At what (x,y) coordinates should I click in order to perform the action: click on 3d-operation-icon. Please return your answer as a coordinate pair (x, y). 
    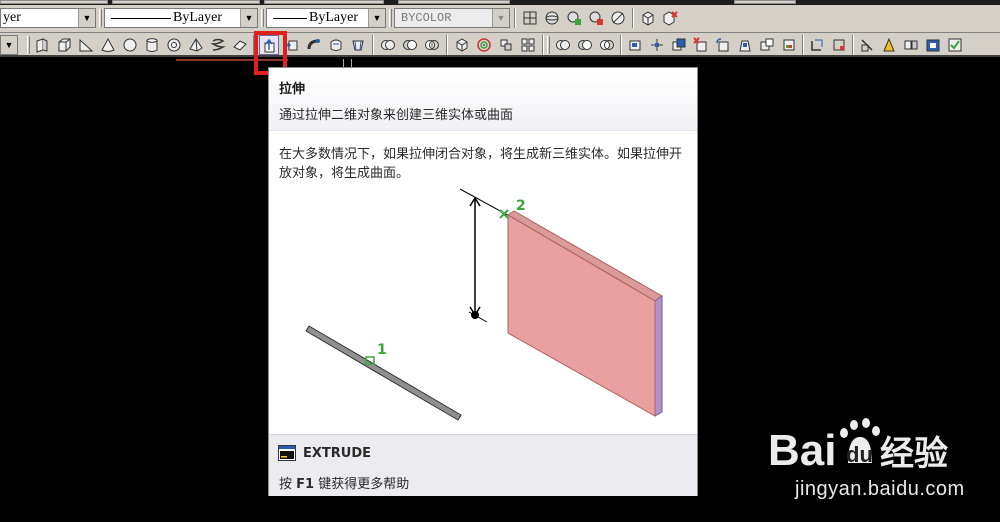
    Looking at the image, I should click on (462, 45).